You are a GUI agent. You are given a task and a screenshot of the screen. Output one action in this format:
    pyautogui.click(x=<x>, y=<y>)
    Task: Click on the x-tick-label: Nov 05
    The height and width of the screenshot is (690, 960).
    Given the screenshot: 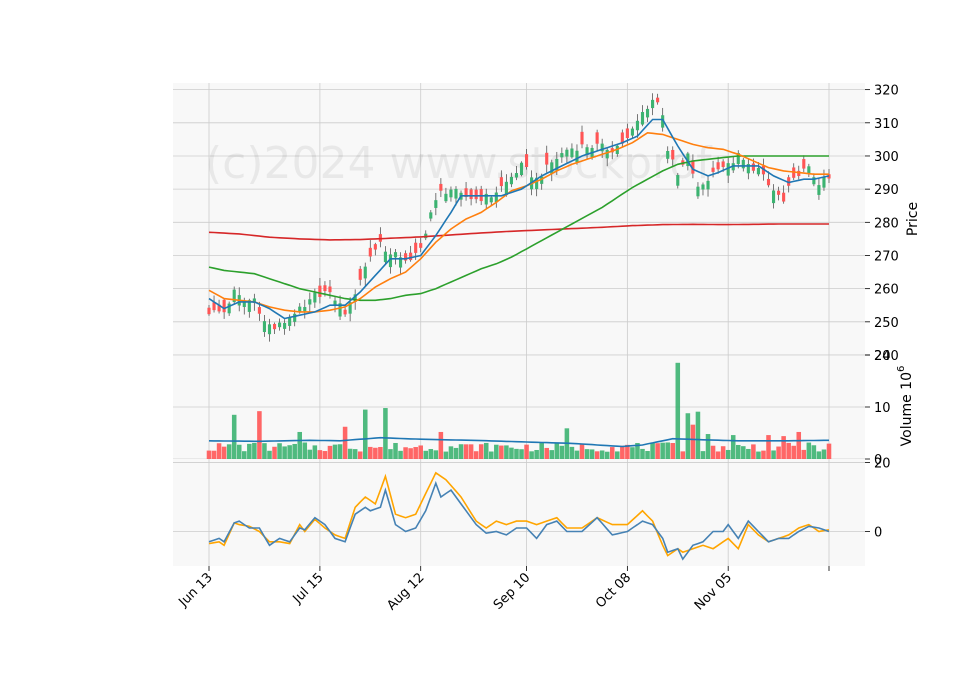 What is the action you would take?
    pyautogui.click(x=713, y=591)
    